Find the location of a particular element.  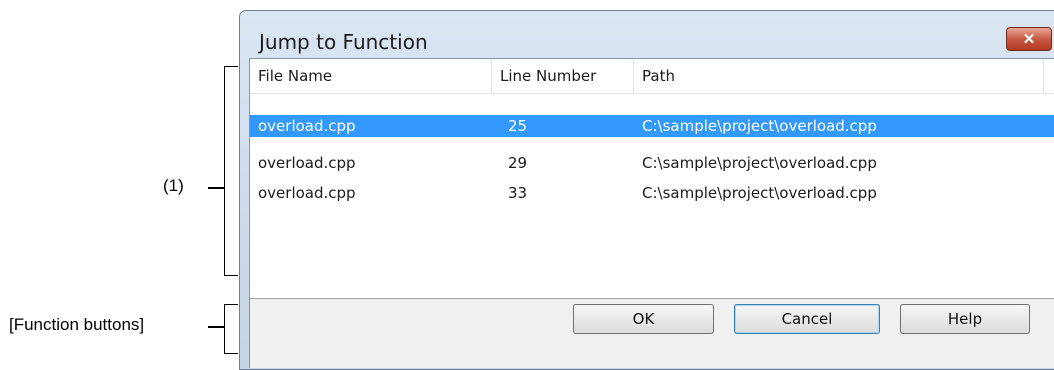

ok-button-label: OK is located at coordinates (643, 319).